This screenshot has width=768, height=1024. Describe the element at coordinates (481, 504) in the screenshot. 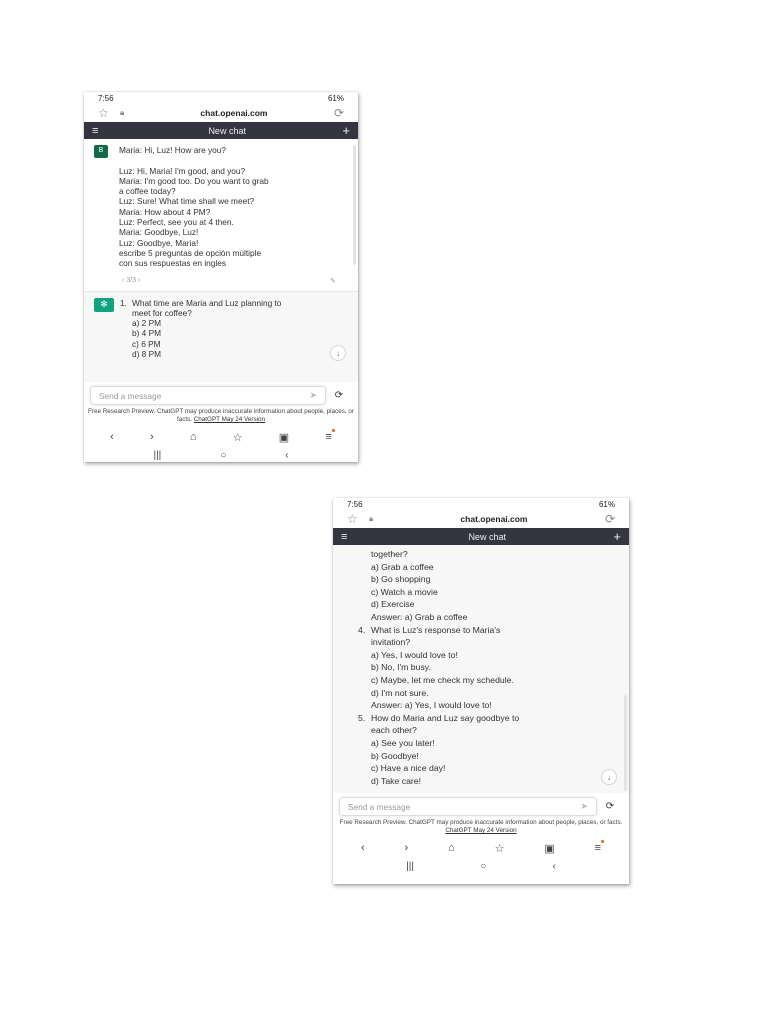

I see `status-bar: 7:56 61%` at that location.